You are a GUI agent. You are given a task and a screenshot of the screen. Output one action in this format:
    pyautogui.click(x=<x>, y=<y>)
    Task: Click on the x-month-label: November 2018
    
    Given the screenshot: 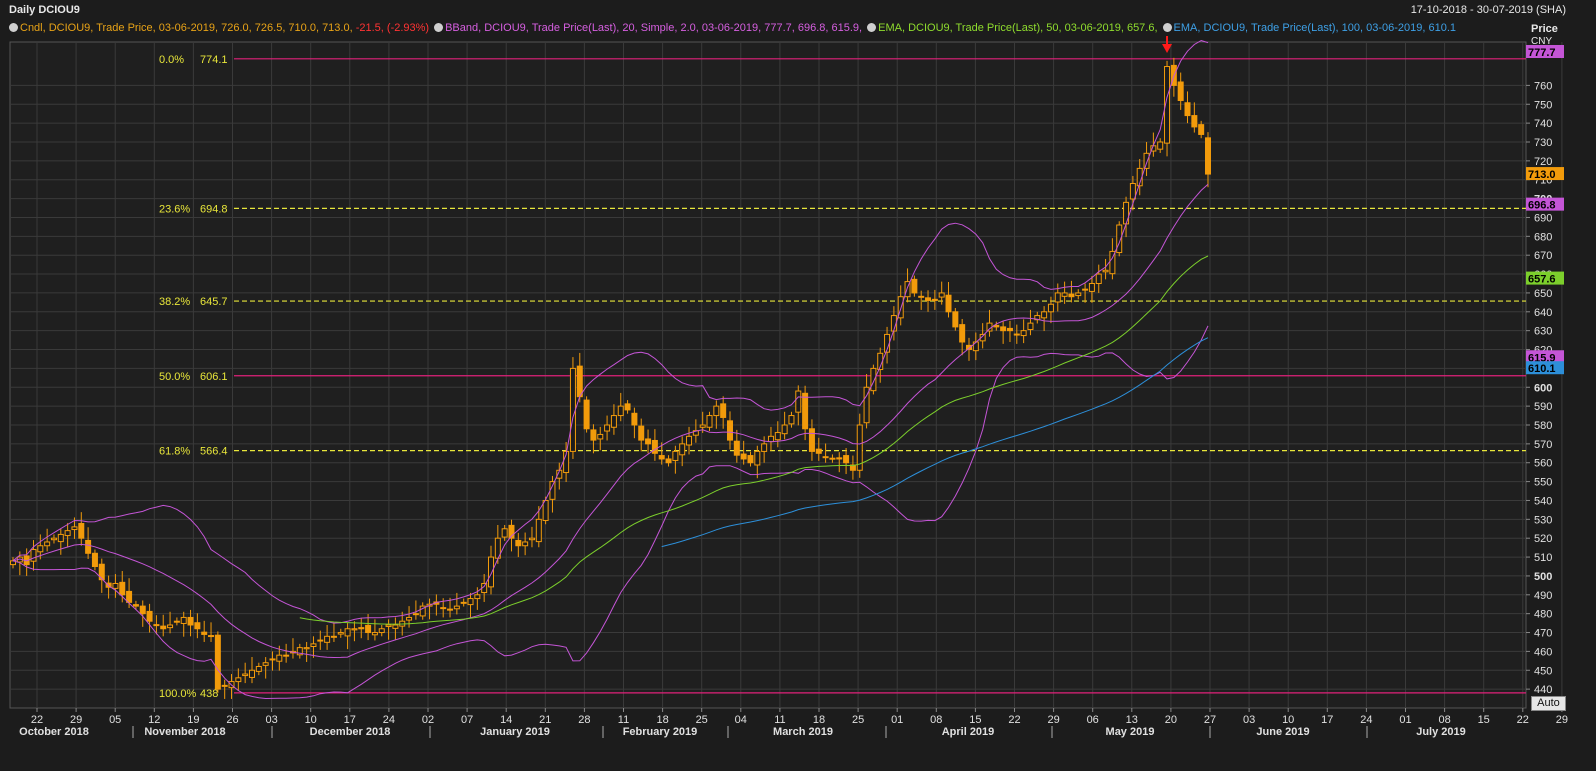 What is the action you would take?
    pyautogui.click(x=184, y=732)
    